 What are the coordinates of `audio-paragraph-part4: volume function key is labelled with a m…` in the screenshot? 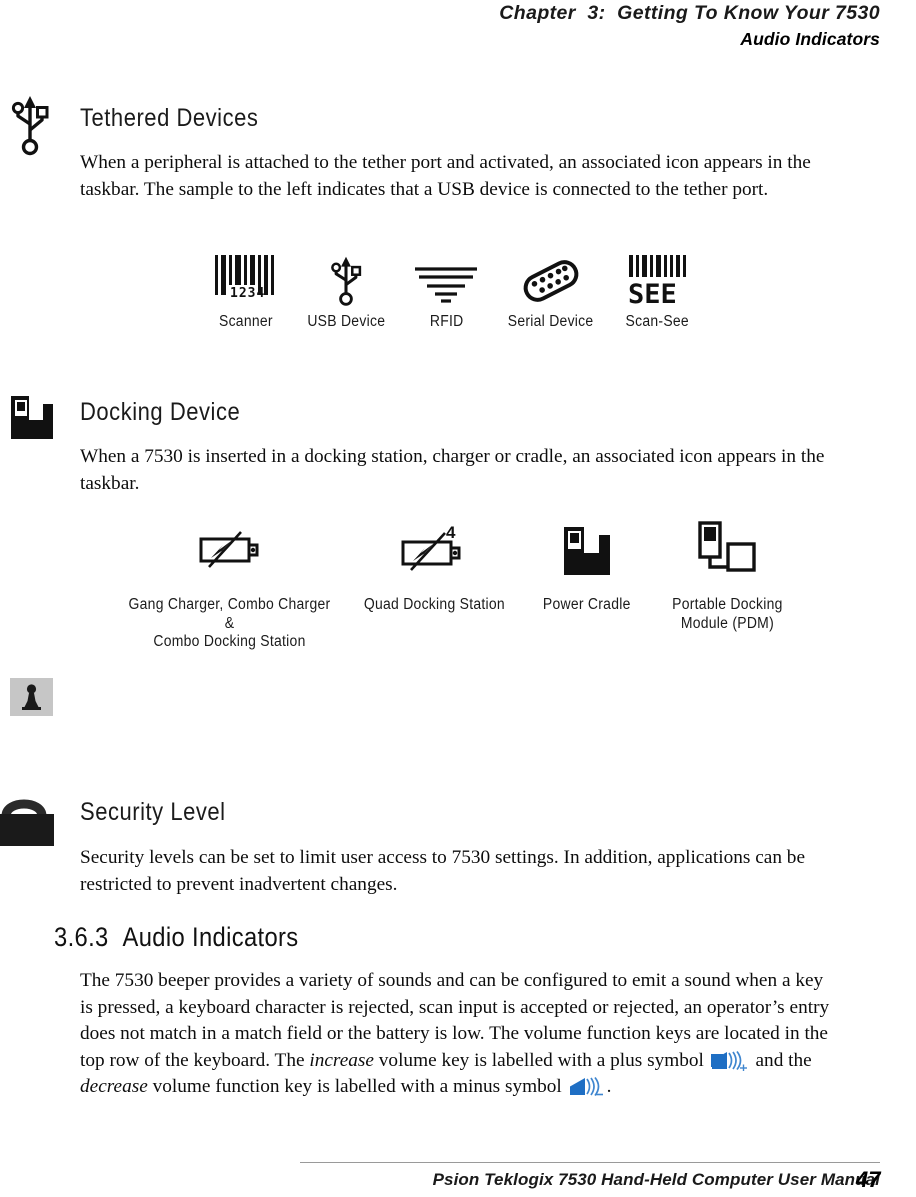 It's located at (357, 1086).